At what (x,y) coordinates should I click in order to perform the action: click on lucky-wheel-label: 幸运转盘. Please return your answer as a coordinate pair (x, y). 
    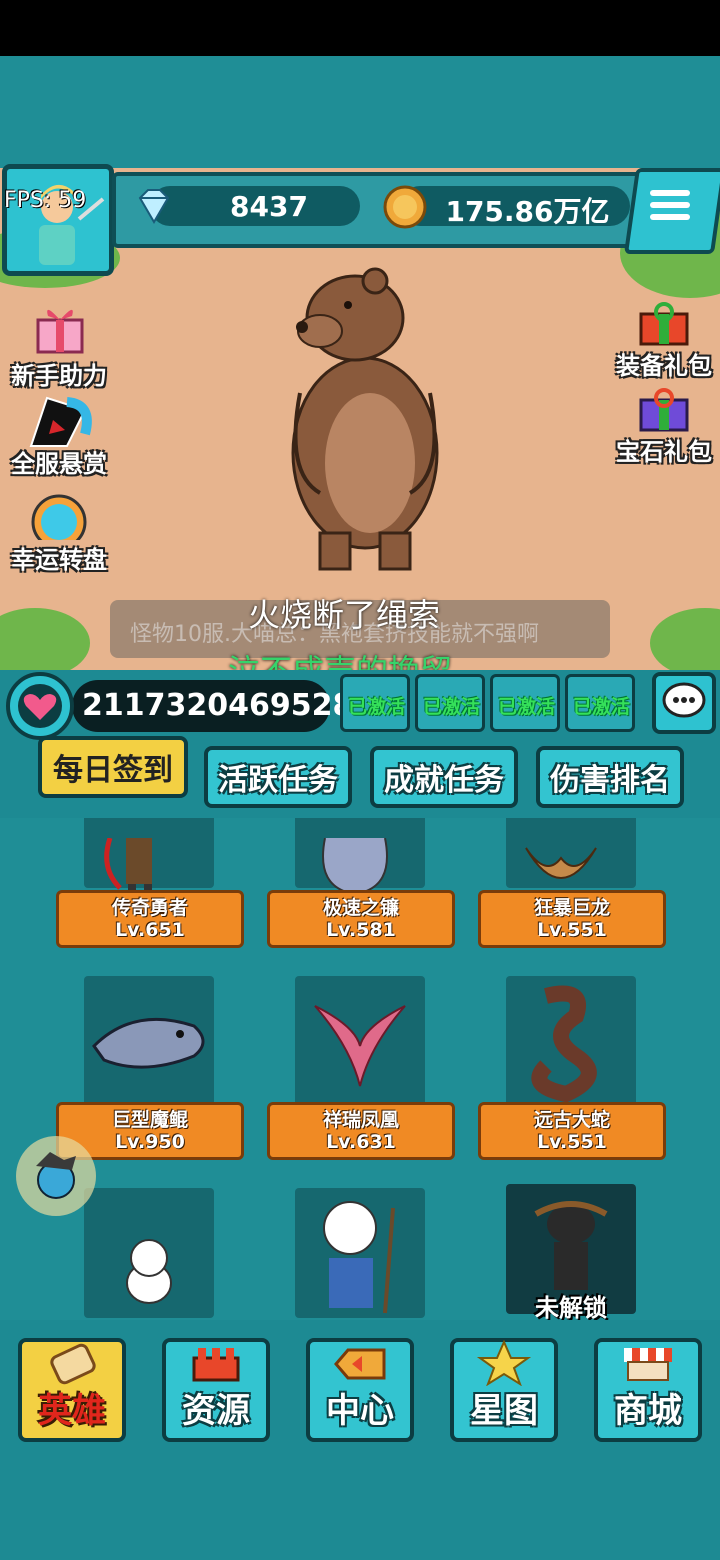
    Looking at the image, I should click on (59, 560).